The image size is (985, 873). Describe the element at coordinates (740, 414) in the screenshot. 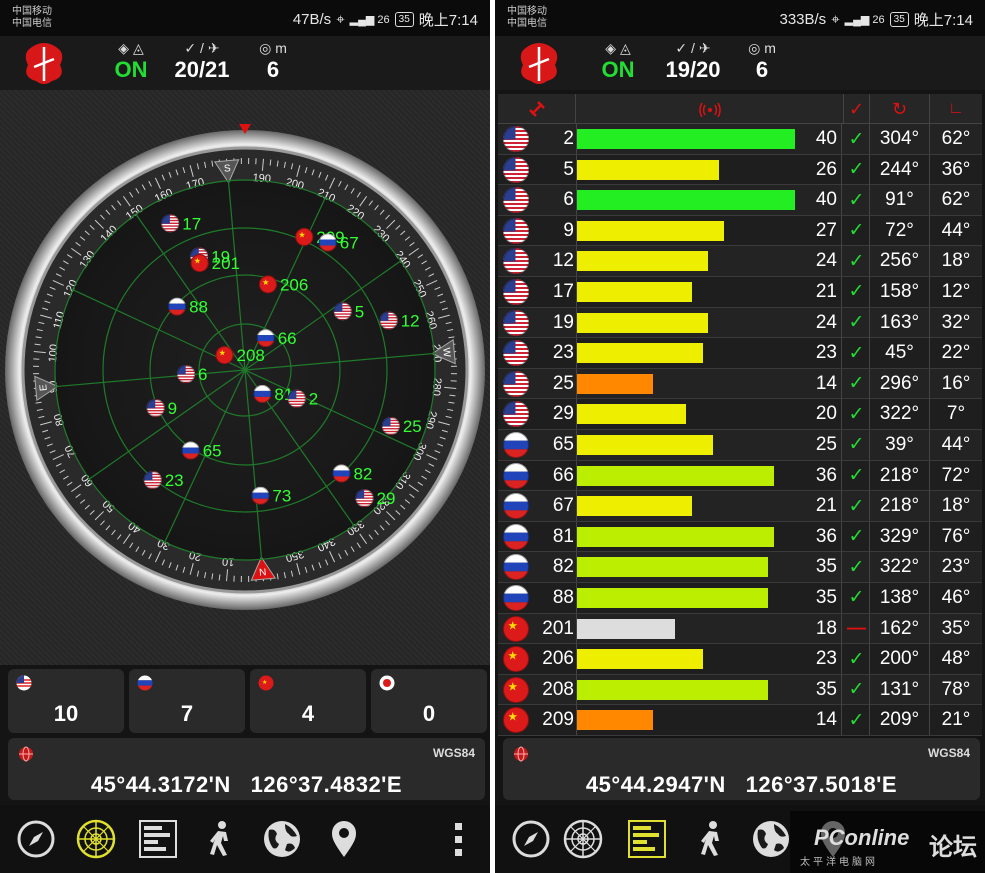

I see `table-row: 29 20 ✓ 322° 7°` at that location.